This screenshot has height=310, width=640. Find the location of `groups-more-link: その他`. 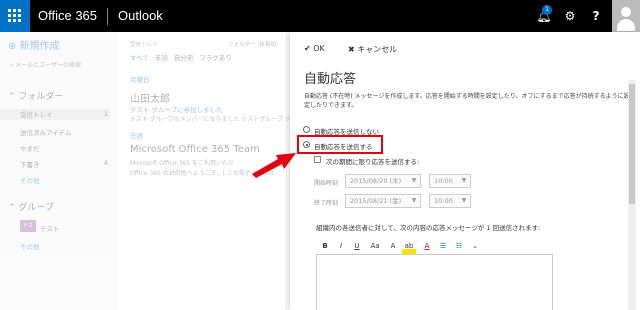

groups-more-link: その他 is located at coordinates (30, 246).